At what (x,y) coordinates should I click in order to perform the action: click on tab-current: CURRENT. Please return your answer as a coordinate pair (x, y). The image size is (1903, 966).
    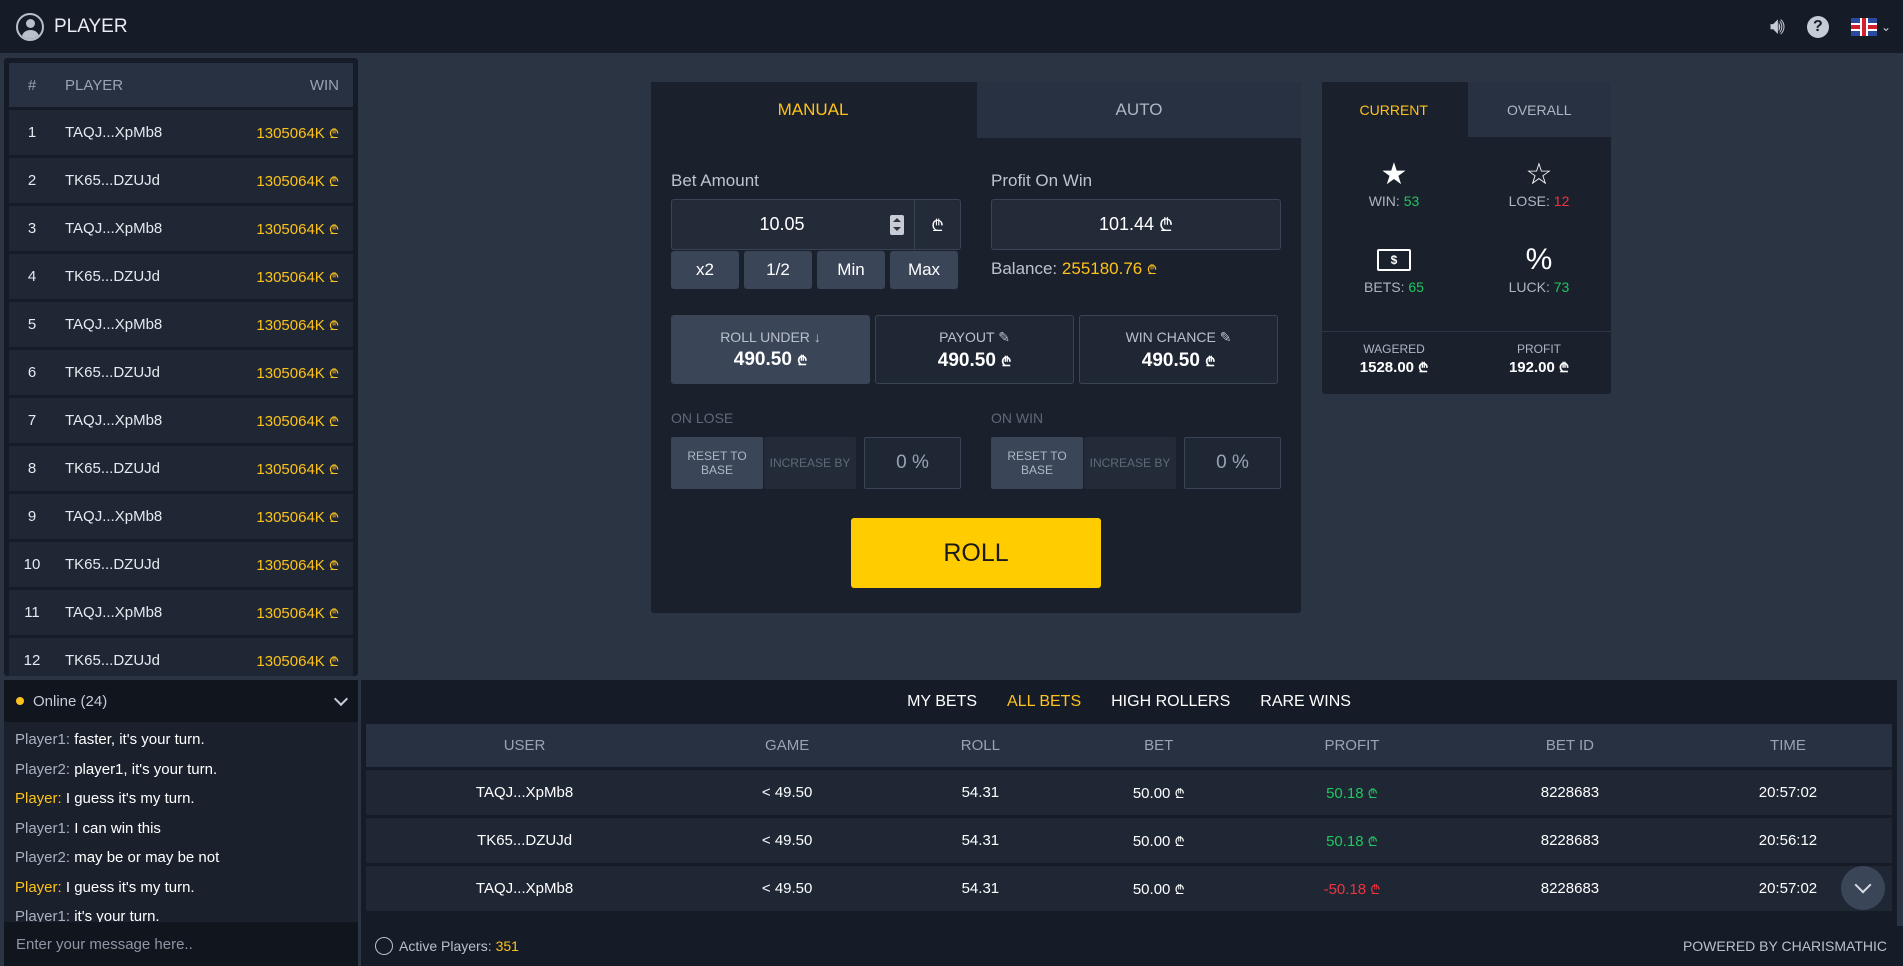
    Looking at the image, I should click on (1394, 109).